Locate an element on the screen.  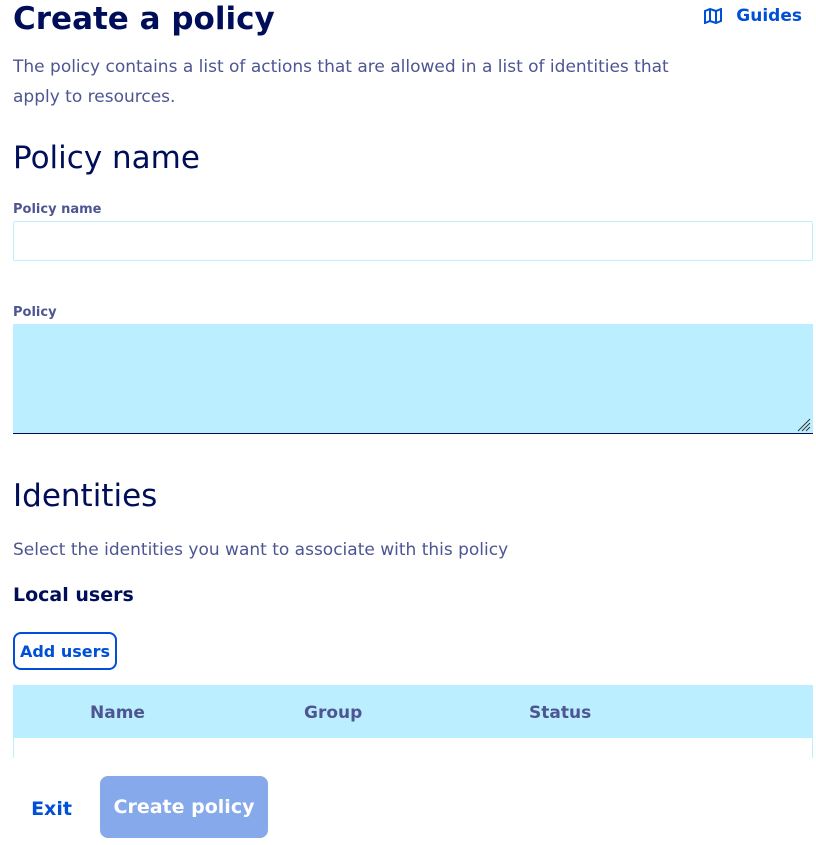
guides-label: Guides is located at coordinates (769, 16).